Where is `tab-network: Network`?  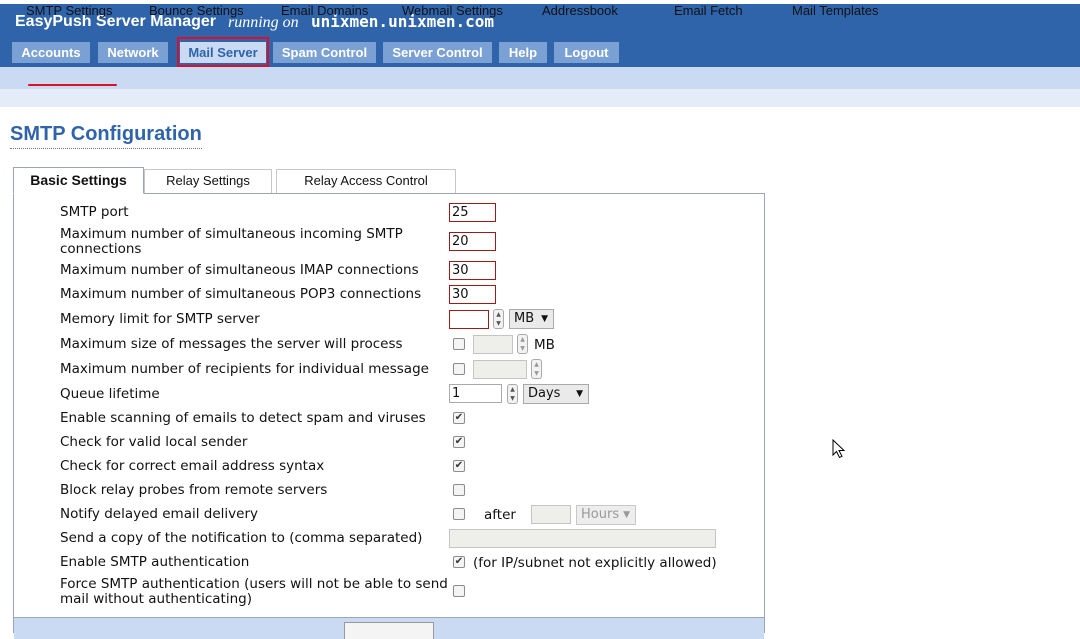
tab-network: Network is located at coordinates (133, 52).